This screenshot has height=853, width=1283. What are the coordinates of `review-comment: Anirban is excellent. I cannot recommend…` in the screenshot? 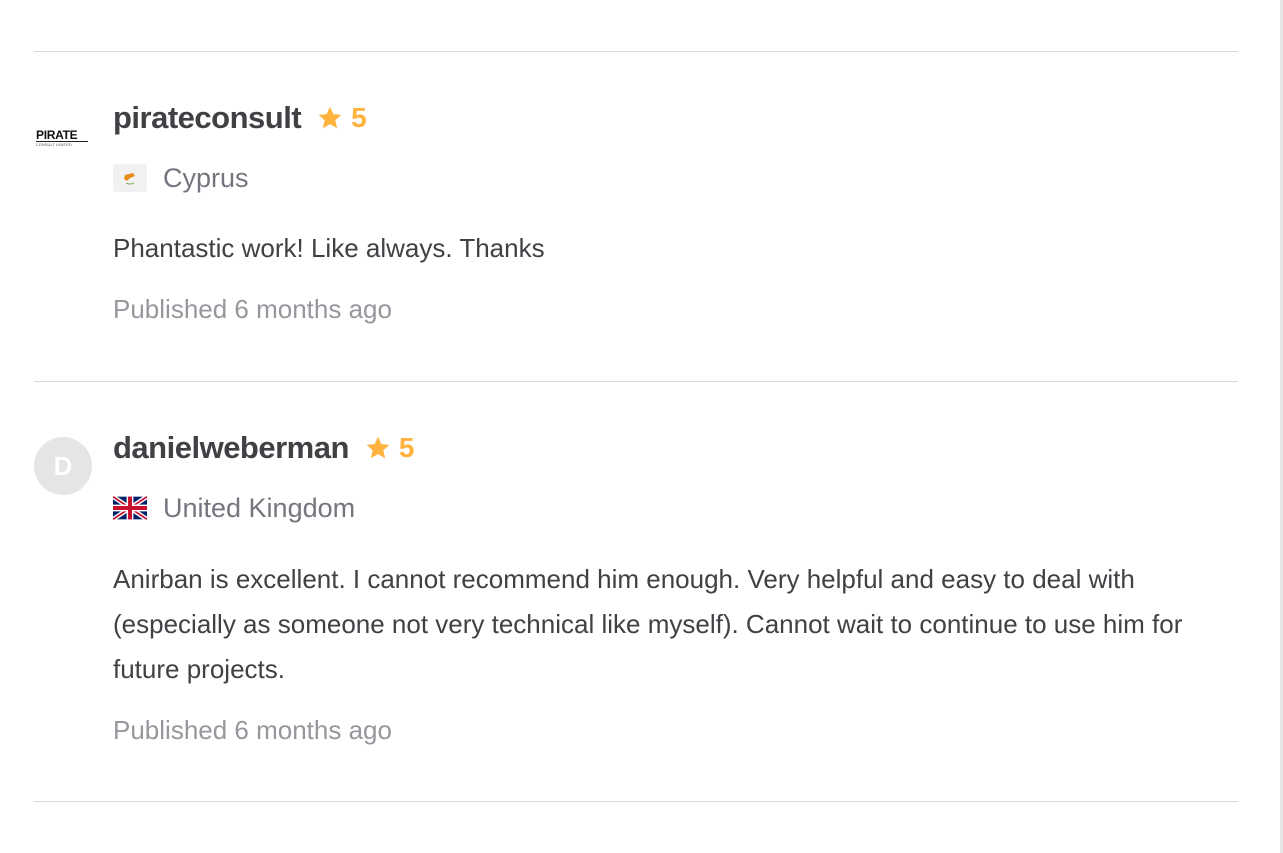 It's located at (648, 624).